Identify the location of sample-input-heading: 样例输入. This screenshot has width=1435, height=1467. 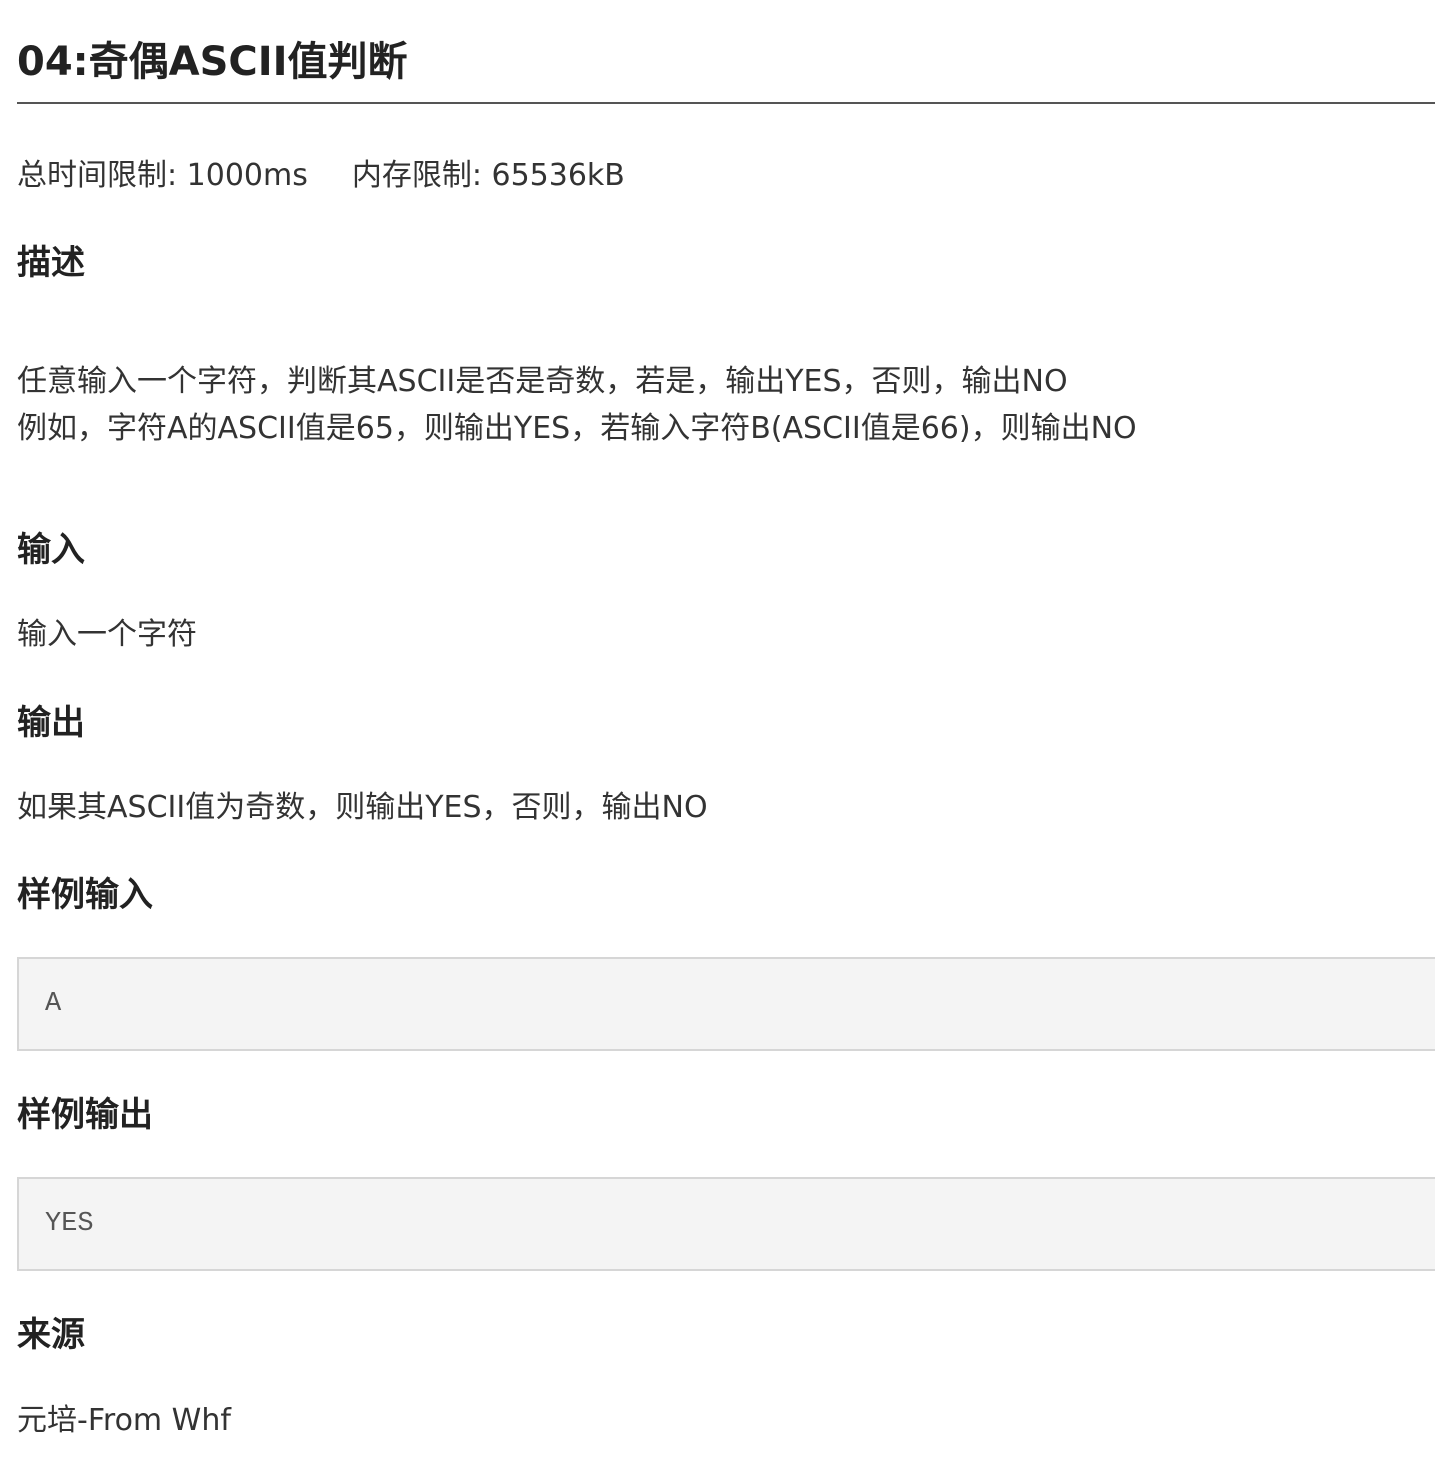
(85, 895).